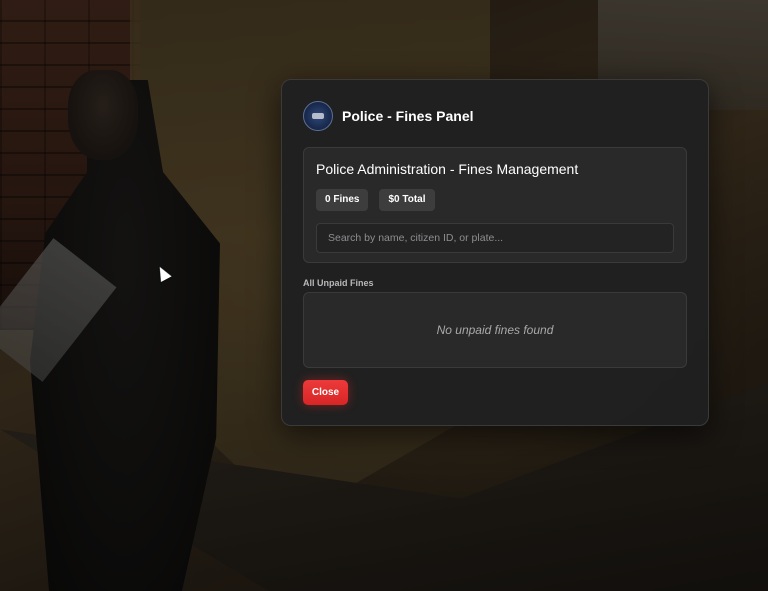 The image size is (768, 591). Describe the element at coordinates (408, 116) in the screenshot. I see `panel-title: Police - Fines Panel` at that location.